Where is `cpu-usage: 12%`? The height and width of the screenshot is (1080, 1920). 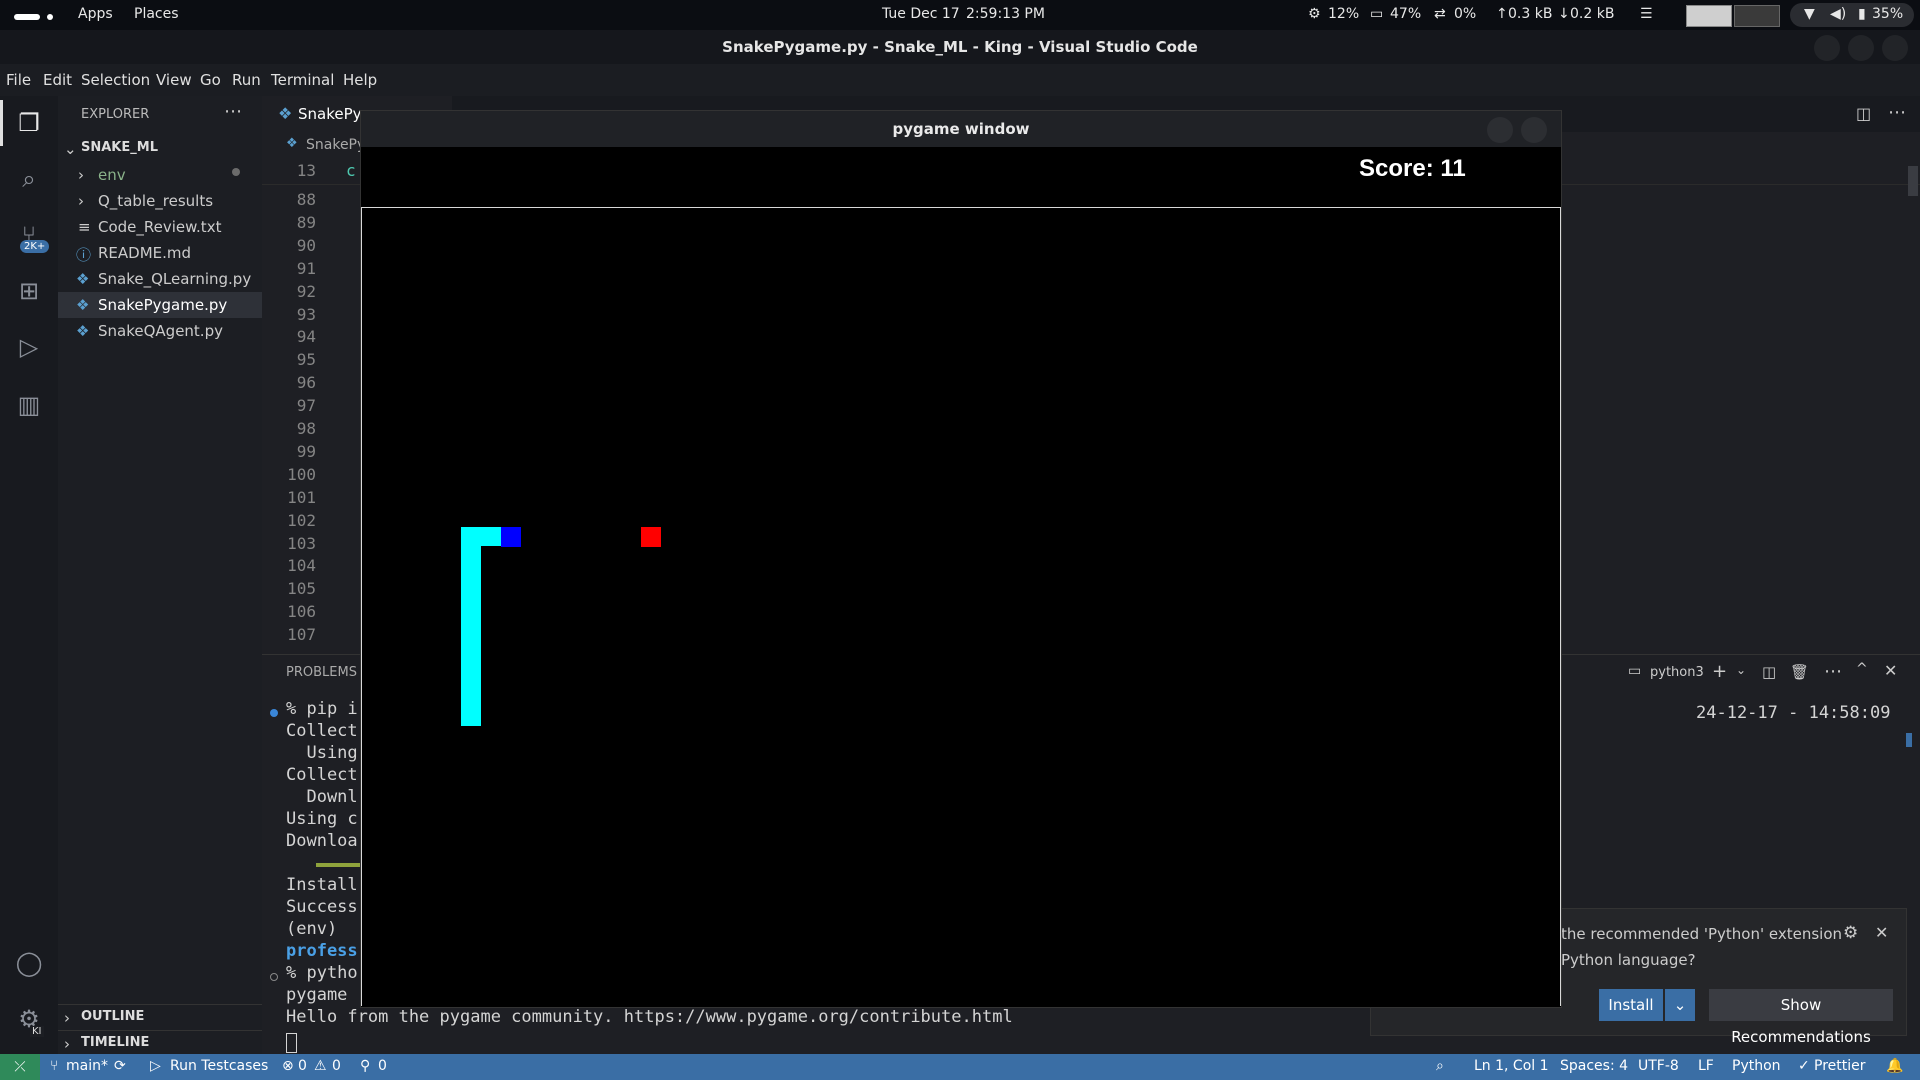
cpu-usage: 12% is located at coordinates (1344, 14).